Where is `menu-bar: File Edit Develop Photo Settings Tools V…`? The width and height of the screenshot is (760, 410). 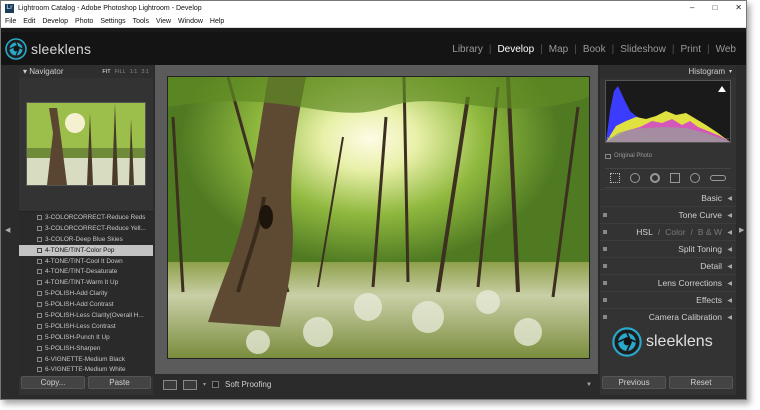
menu-bar: File Edit Develop Photo Settings Tools V… is located at coordinates (373, 22).